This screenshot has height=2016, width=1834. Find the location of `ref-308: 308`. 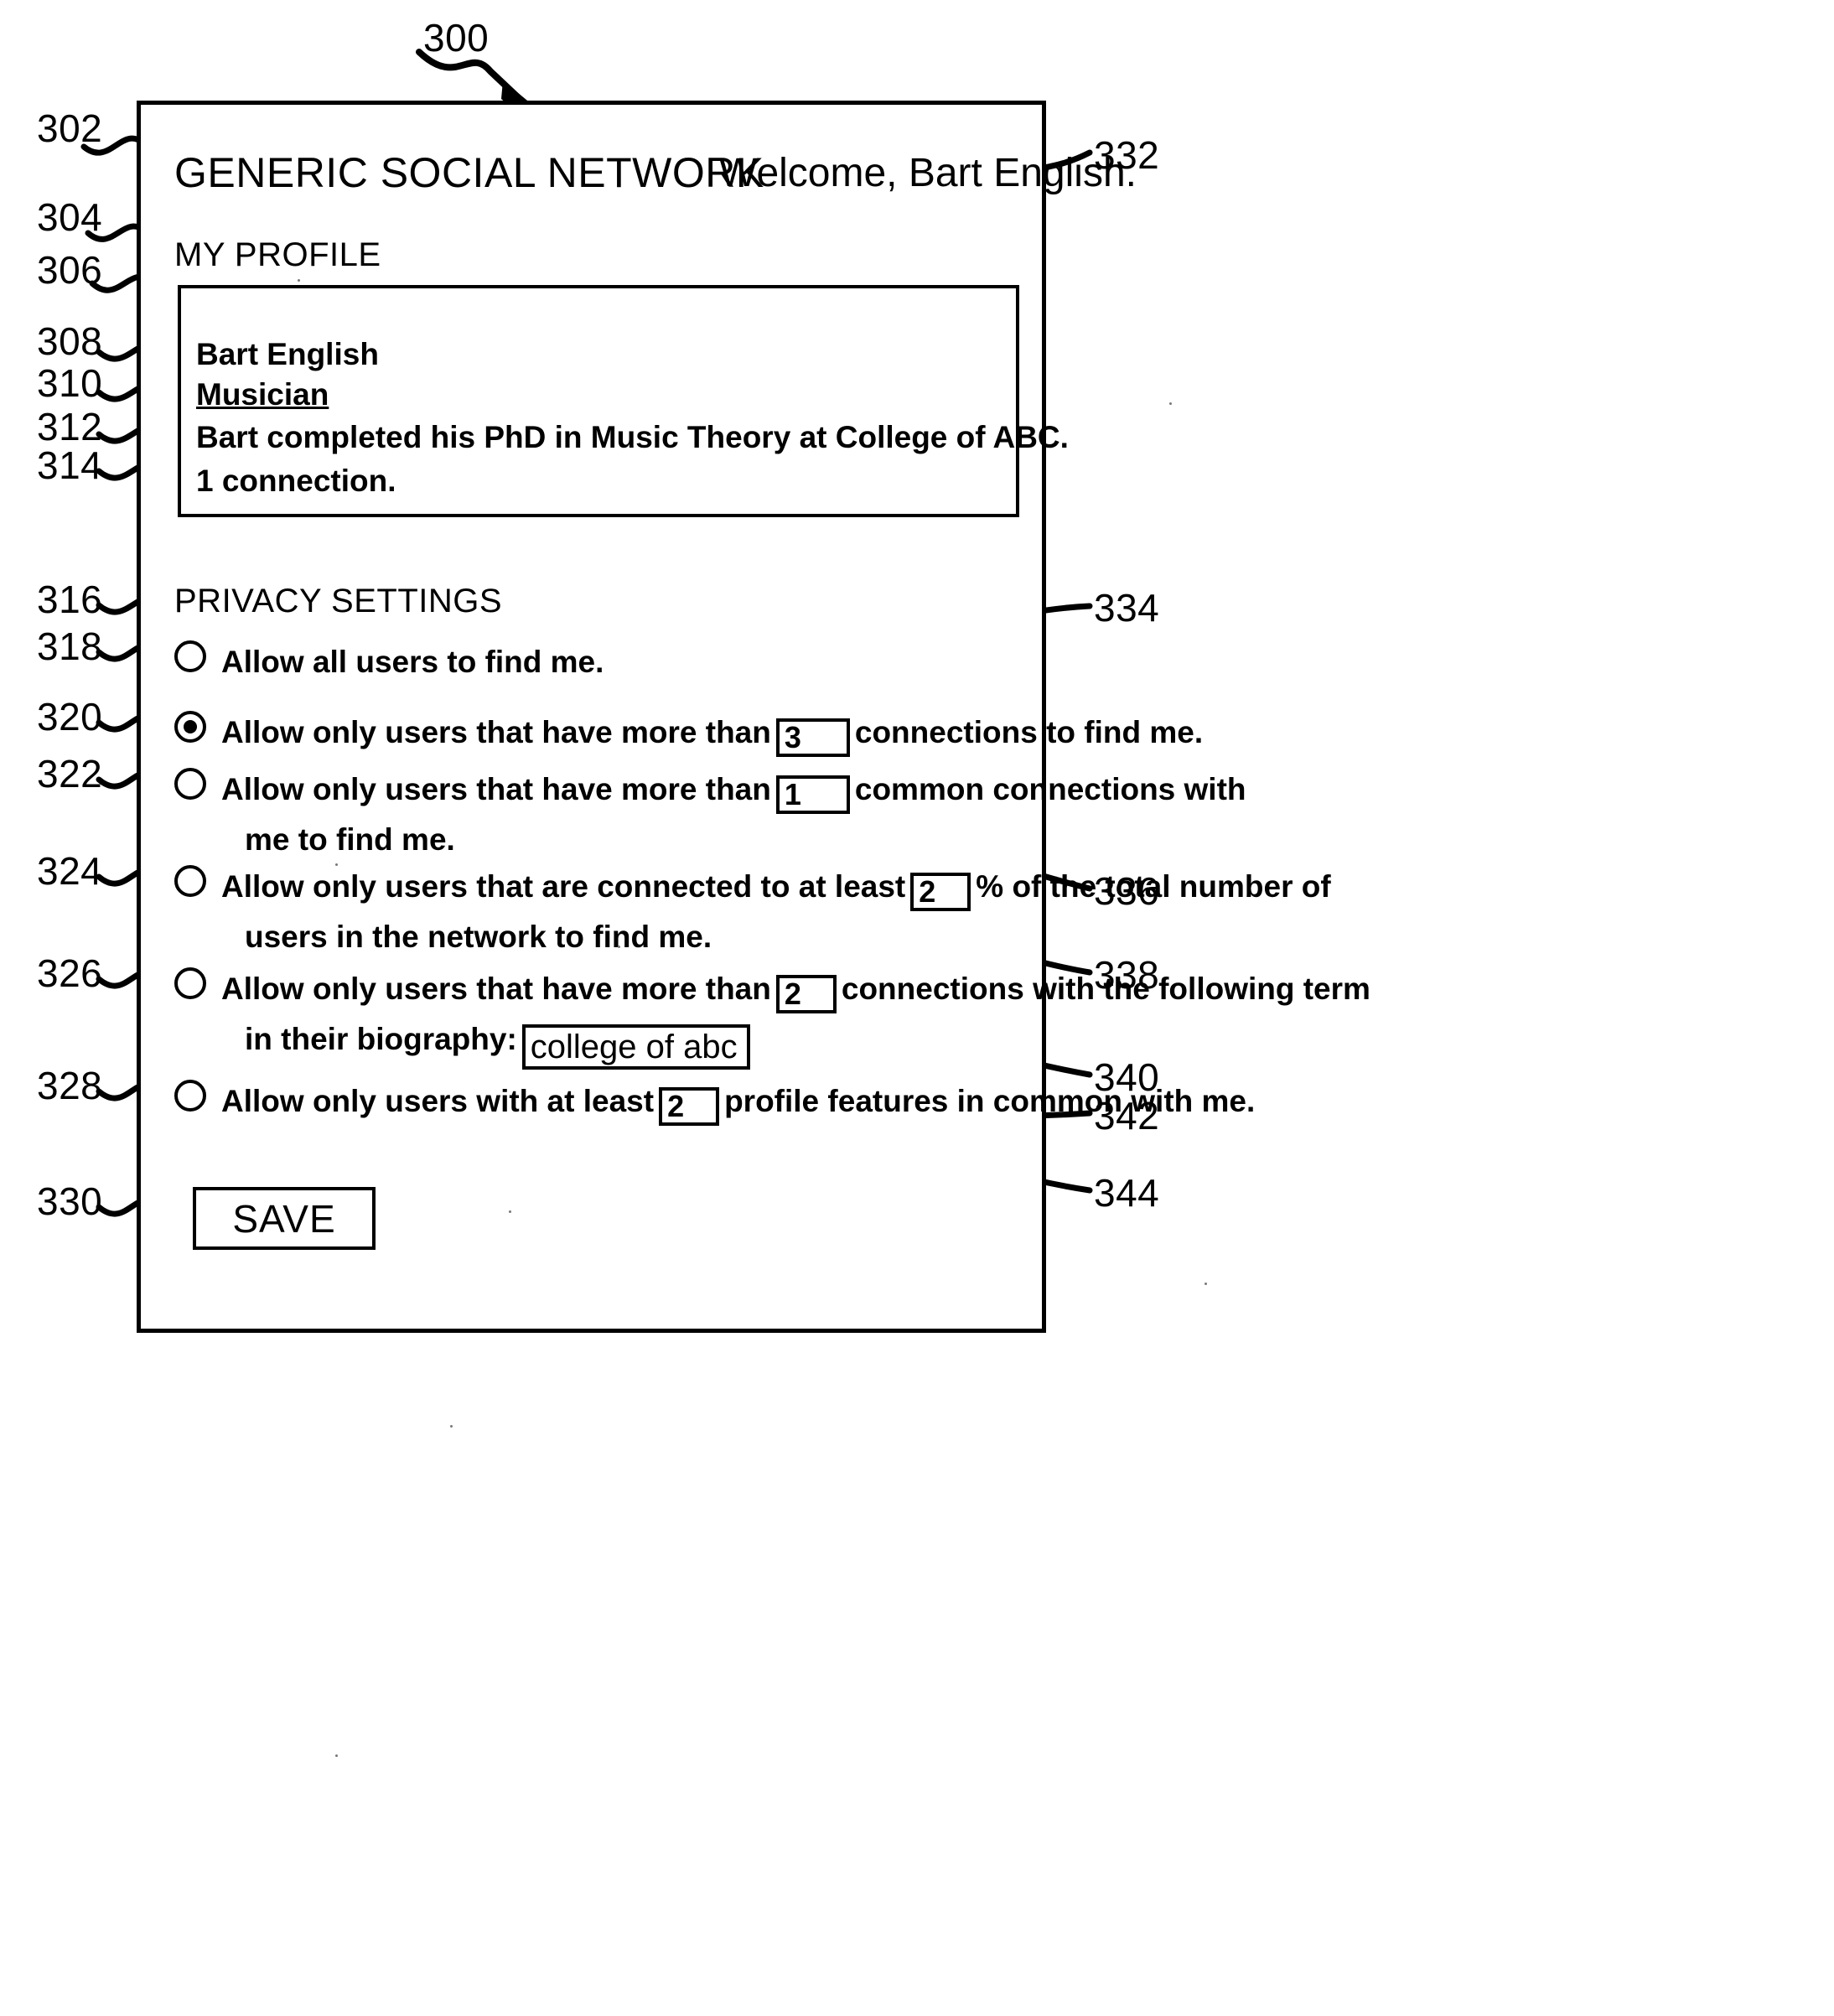

ref-308: 308 is located at coordinates (70, 341).